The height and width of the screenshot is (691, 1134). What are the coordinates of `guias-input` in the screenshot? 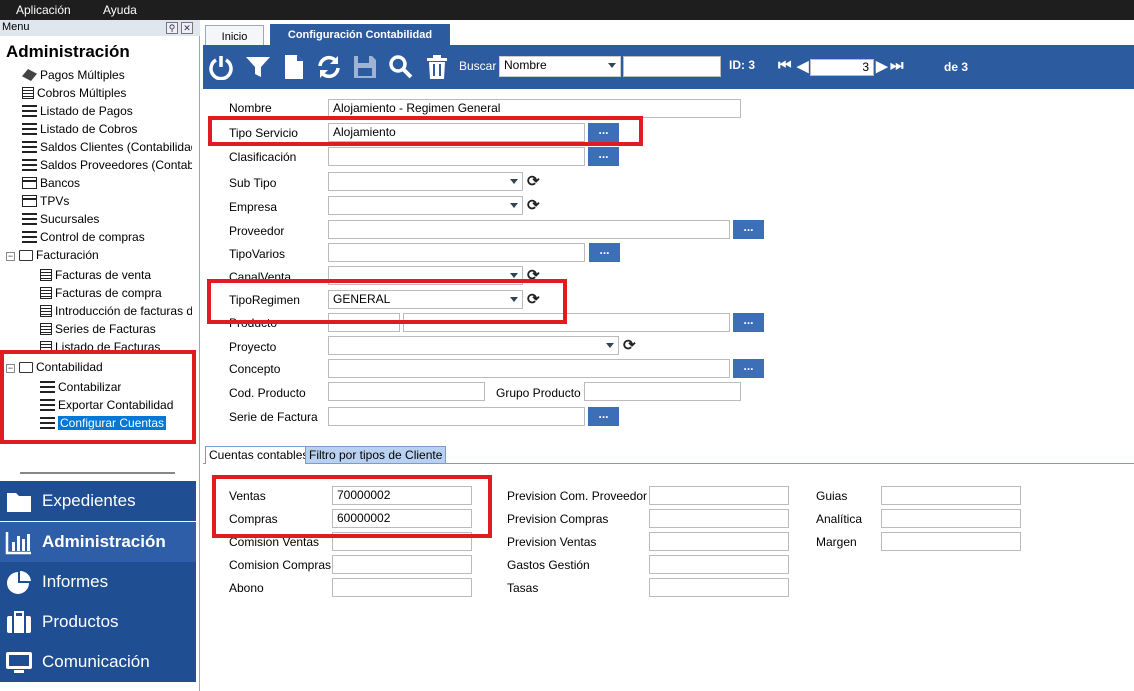 It's located at (951, 495).